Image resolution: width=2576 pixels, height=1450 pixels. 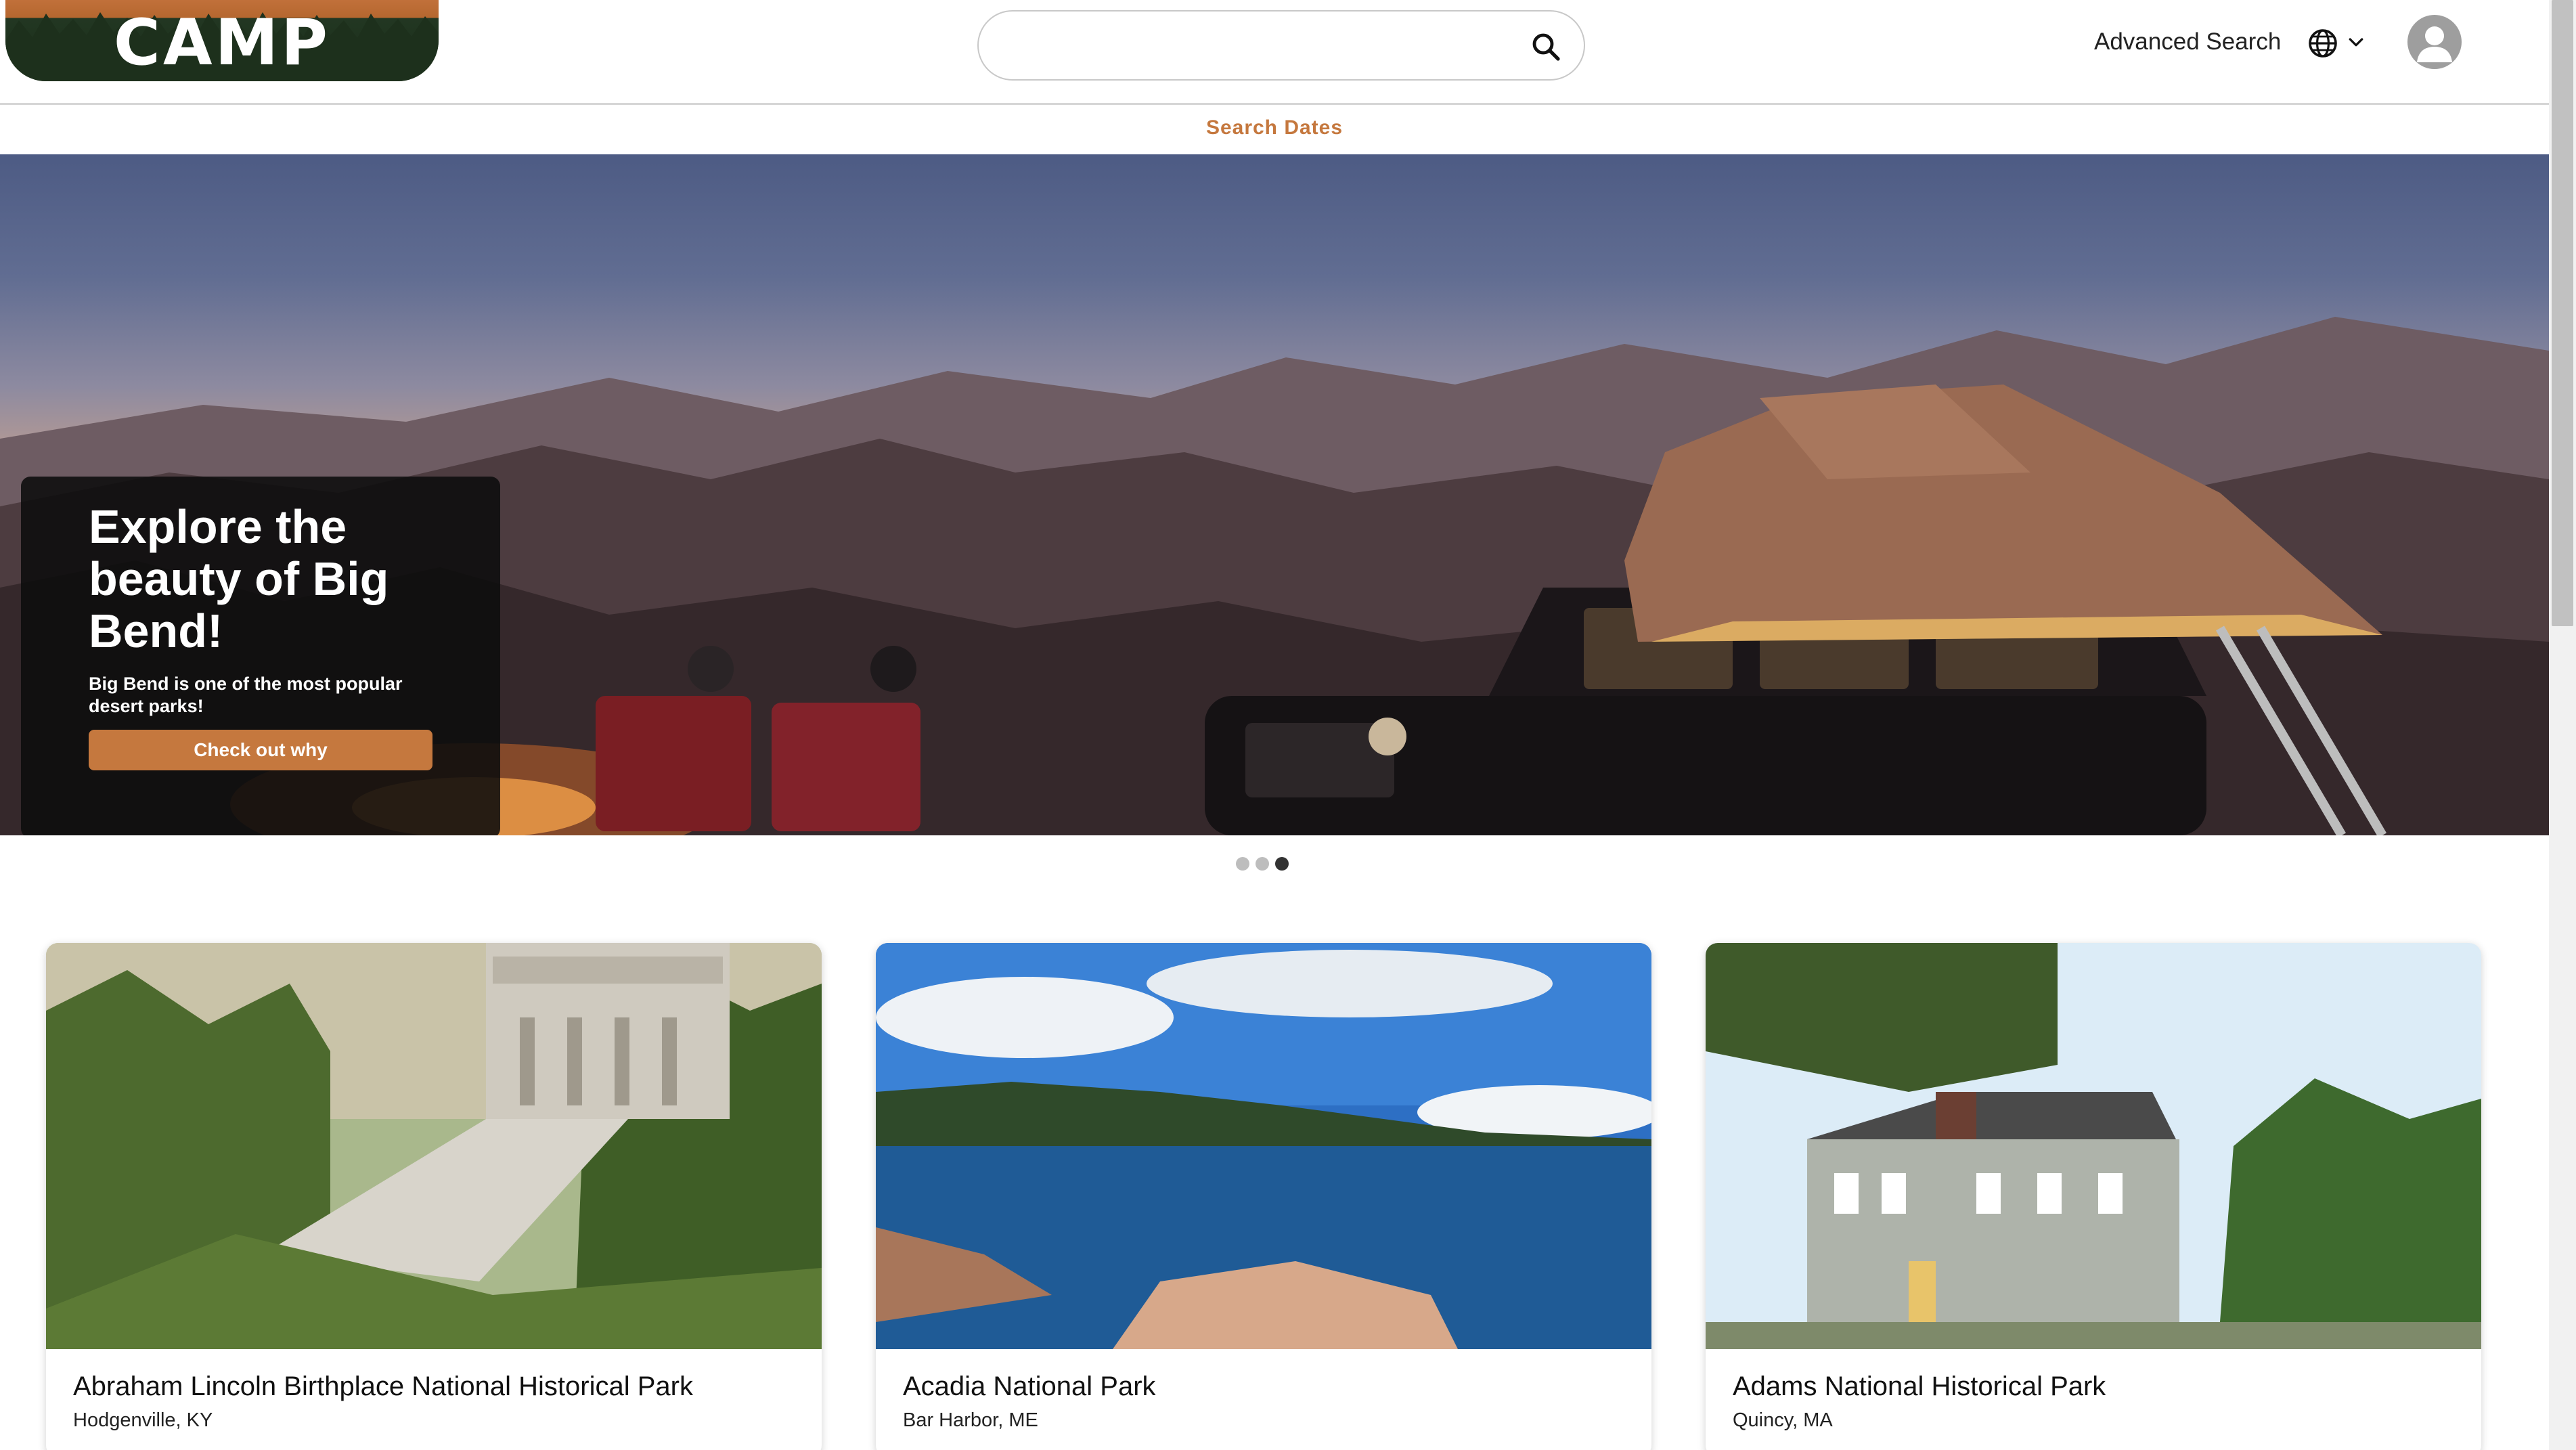 I want to click on search-input, so click(x=1263, y=46).